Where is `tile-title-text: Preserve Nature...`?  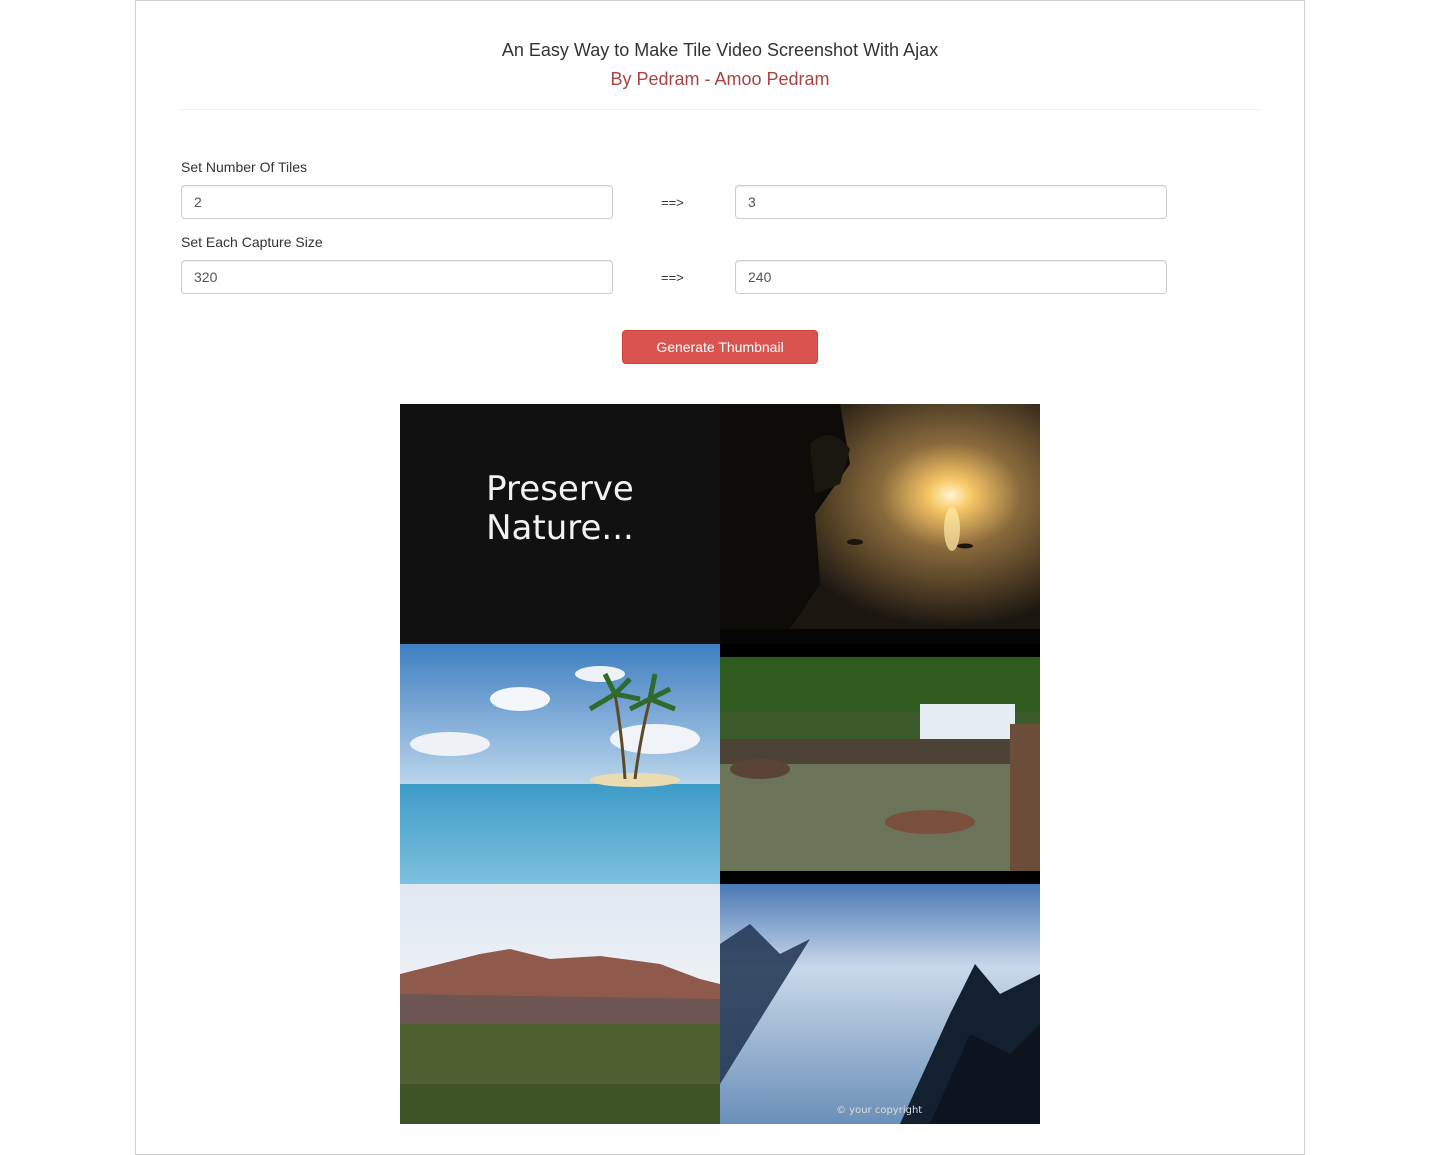 tile-title-text: Preserve Nature... is located at coordinates (560, 509).